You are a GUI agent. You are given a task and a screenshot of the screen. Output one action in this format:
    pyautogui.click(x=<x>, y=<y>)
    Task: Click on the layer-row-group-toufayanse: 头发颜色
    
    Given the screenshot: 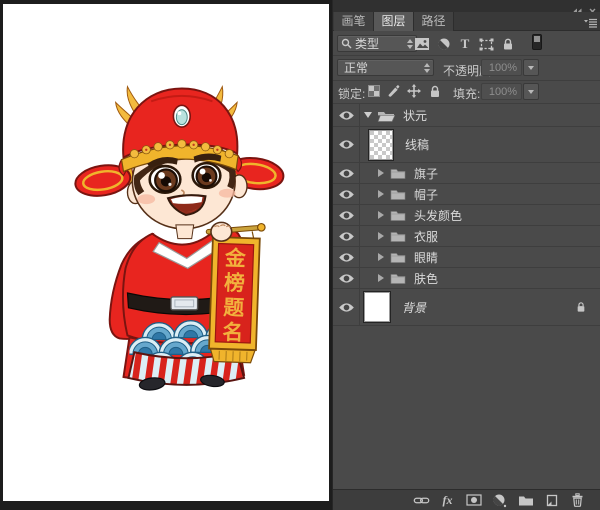 What is the action you would take?
    pyautogui.click(x=466, y=215)
    